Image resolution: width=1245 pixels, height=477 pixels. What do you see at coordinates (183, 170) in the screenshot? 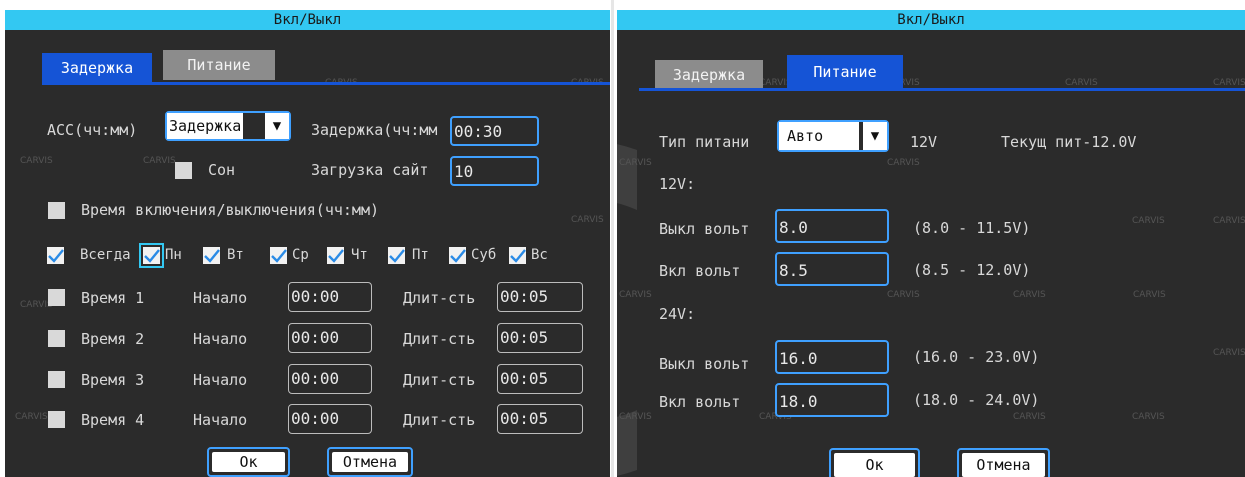
I see `sleep-checkbox` at bounding box center [183, 170].